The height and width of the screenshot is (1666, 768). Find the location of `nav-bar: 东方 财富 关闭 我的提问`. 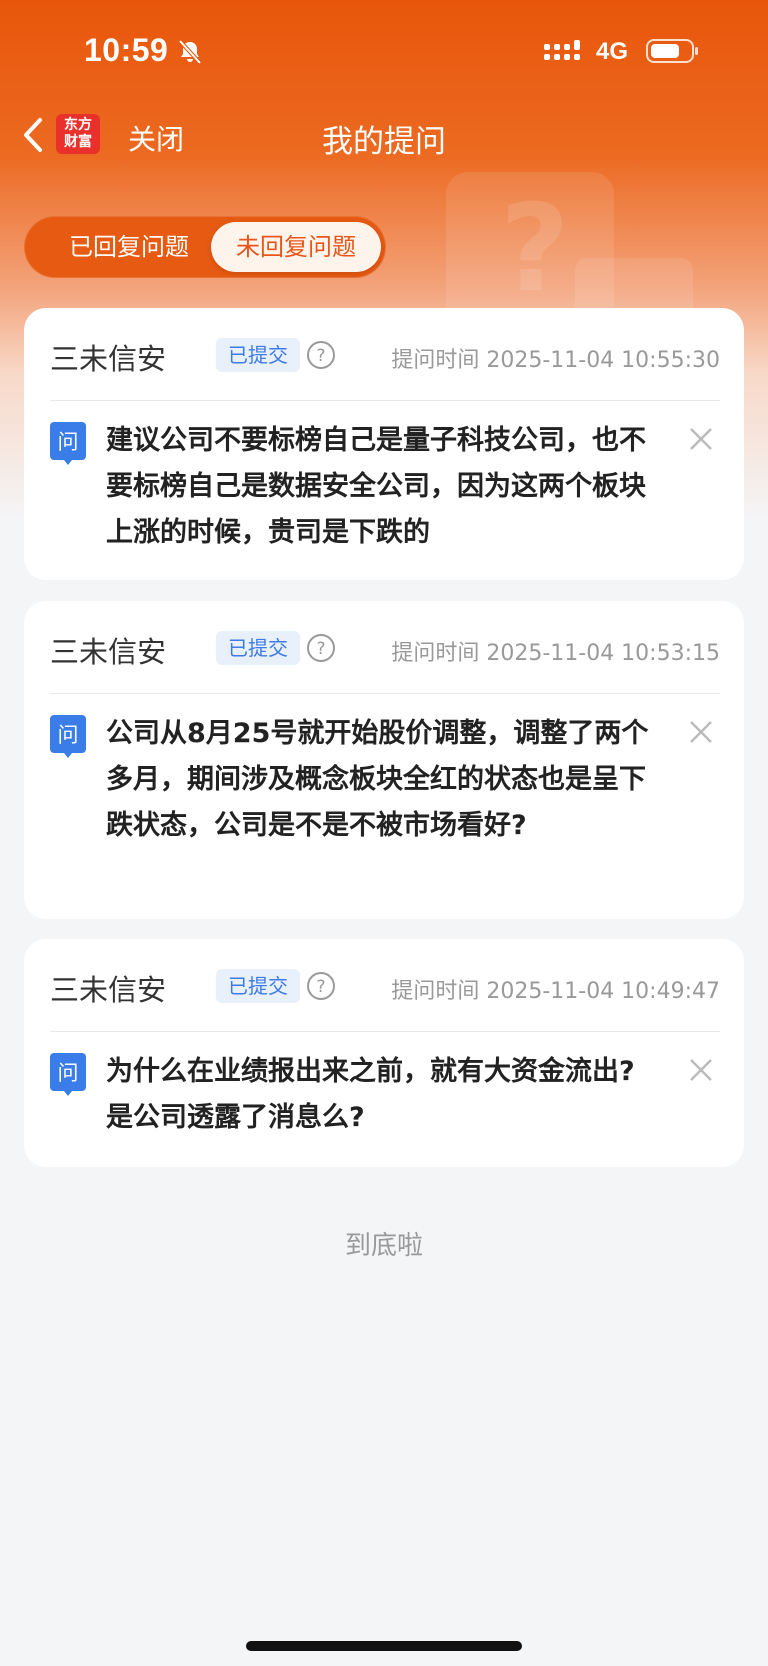

nav-bar: 东方 财富 关闭 我的提问 is located at coordinates (384, 136).